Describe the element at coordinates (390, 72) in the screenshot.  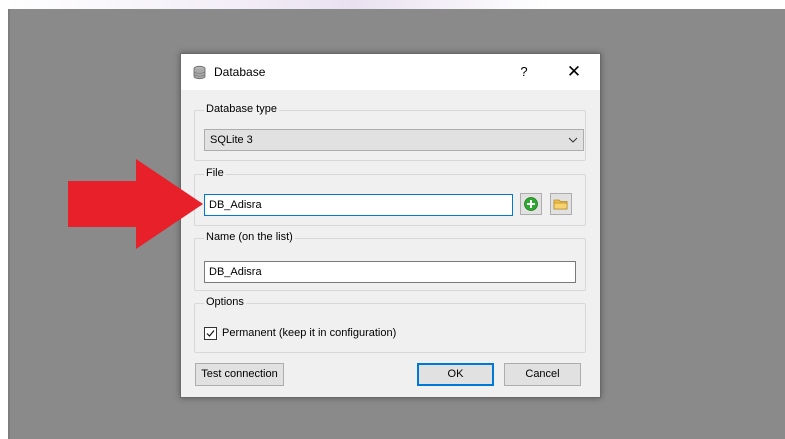
I see `dialog-titlebar: Database ? ✕` at that location.